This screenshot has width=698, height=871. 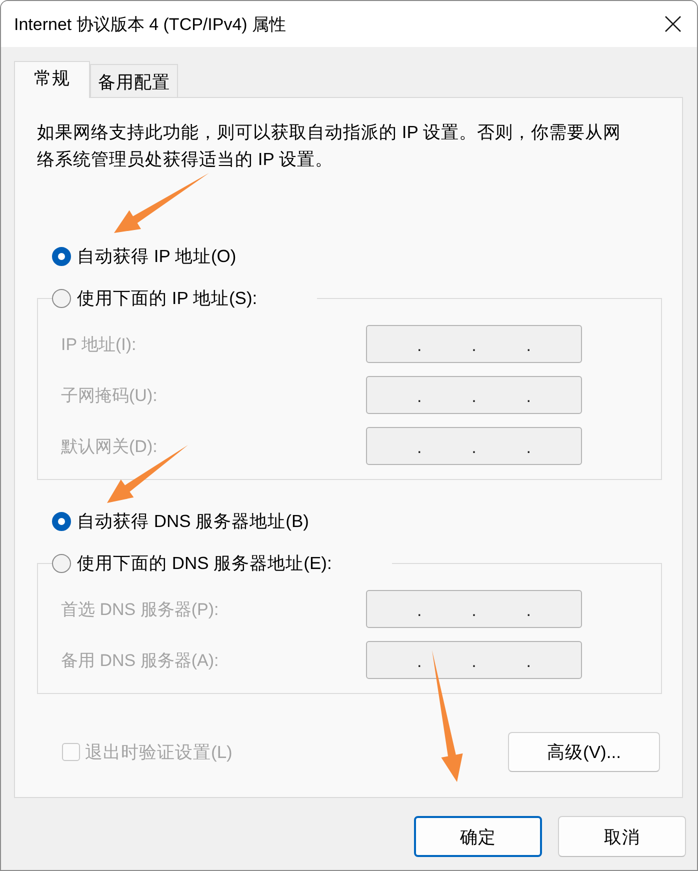 What do you see at coordinates (134, 80) in the screenshot?
I see `tab: 备用配置` at bounding box center [134, 80].